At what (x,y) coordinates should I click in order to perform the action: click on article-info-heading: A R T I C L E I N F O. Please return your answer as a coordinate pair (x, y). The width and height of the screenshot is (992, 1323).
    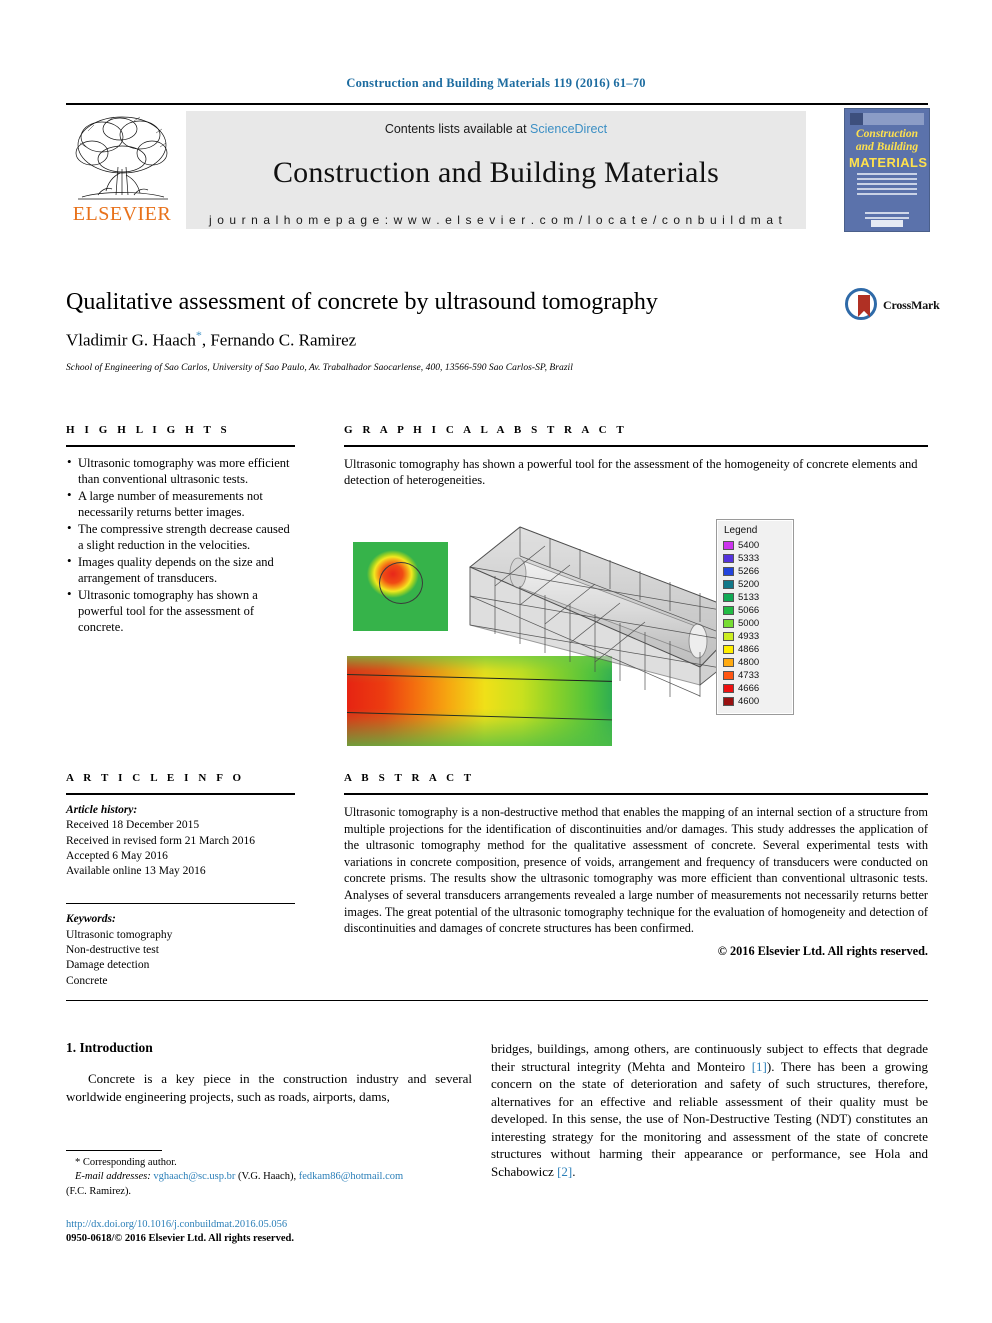
    Looking at the image, I should click on (155, 778).